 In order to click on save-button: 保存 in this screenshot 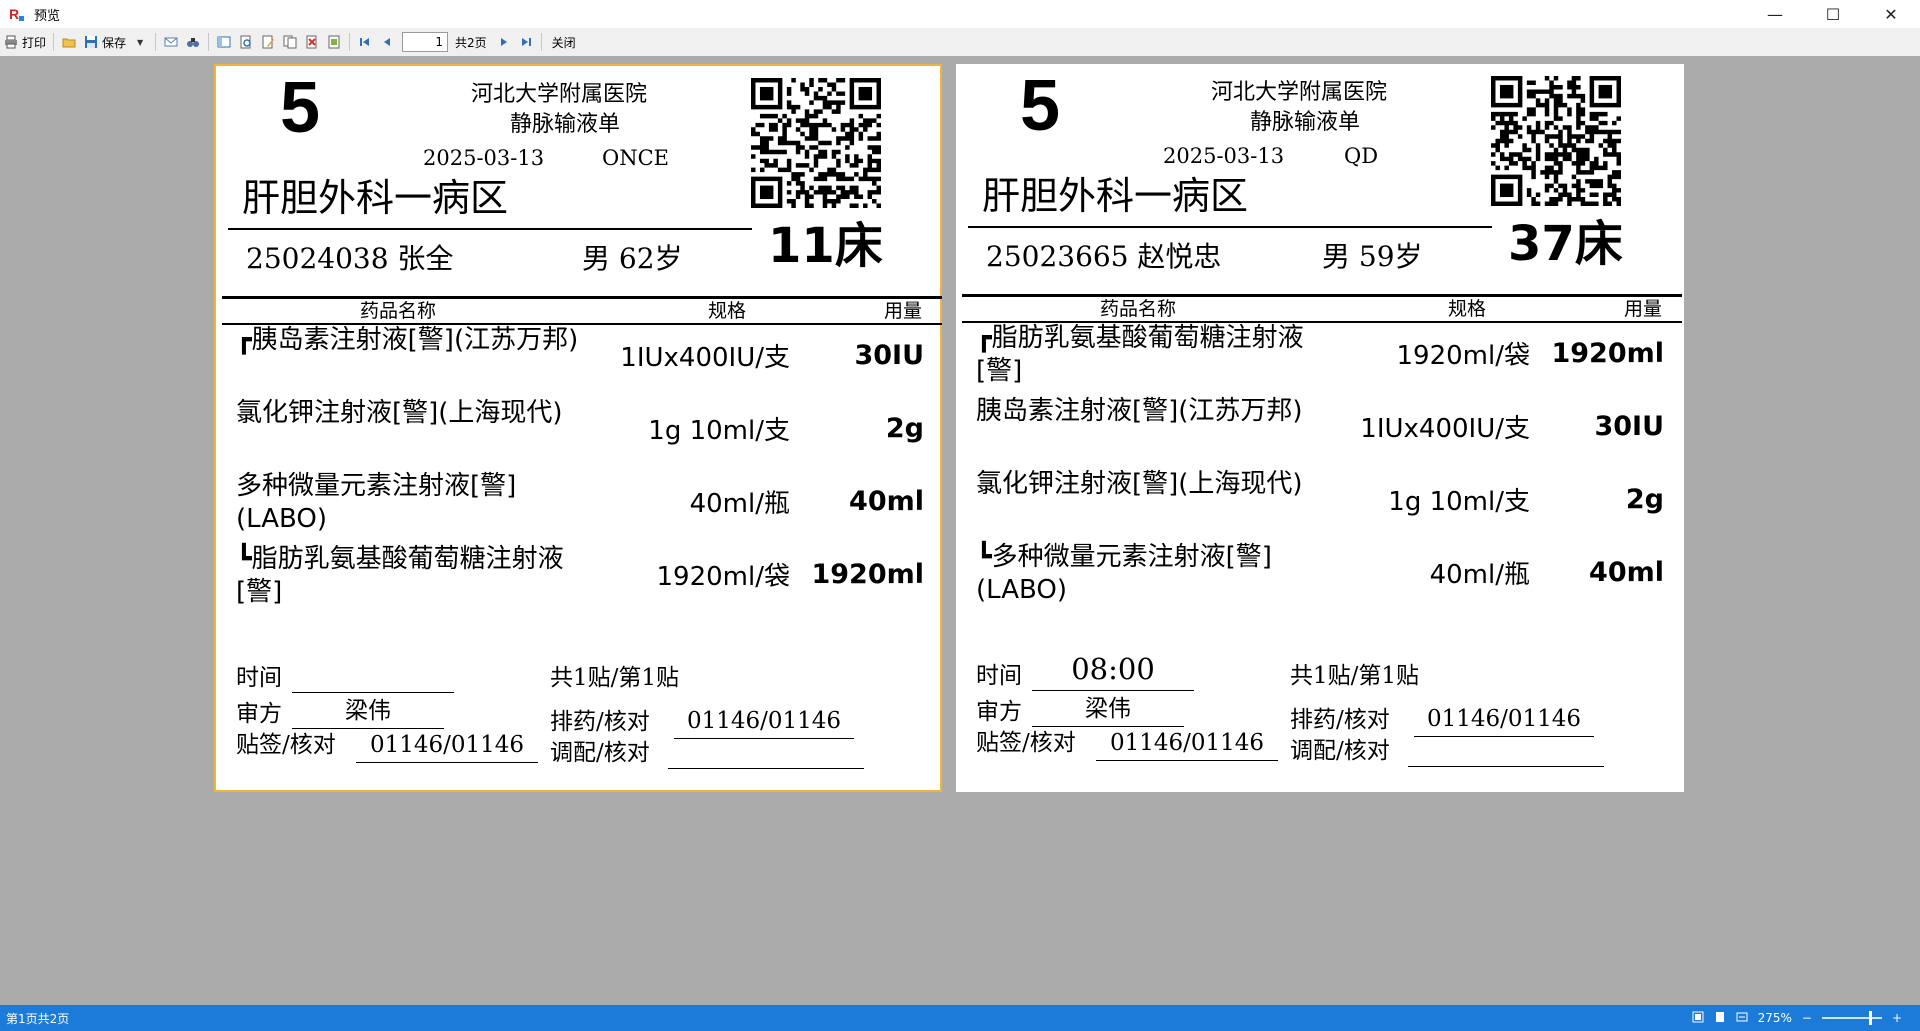, I will do `click(104, 42)`.